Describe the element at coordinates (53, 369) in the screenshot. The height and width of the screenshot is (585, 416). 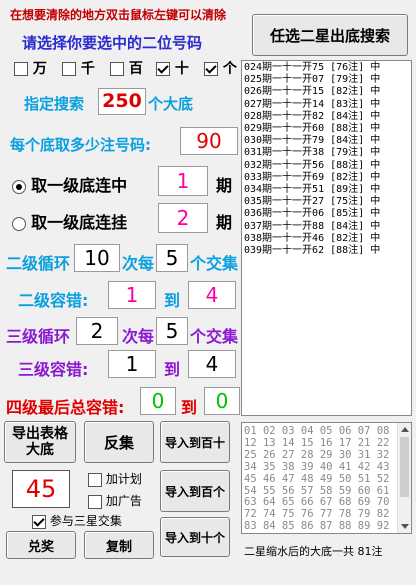
I see `level3-tolerance-label: 三级容错:` at that location.